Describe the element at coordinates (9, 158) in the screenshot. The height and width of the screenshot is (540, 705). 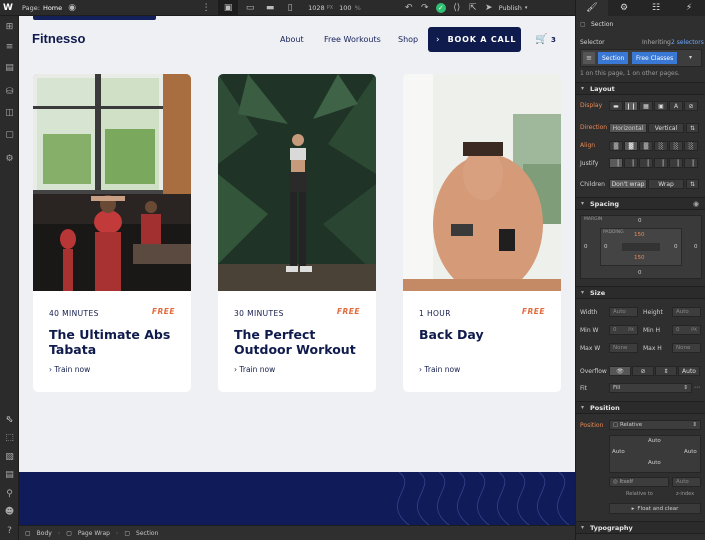
I see `settings-gear-icon: ⚙` at that location.